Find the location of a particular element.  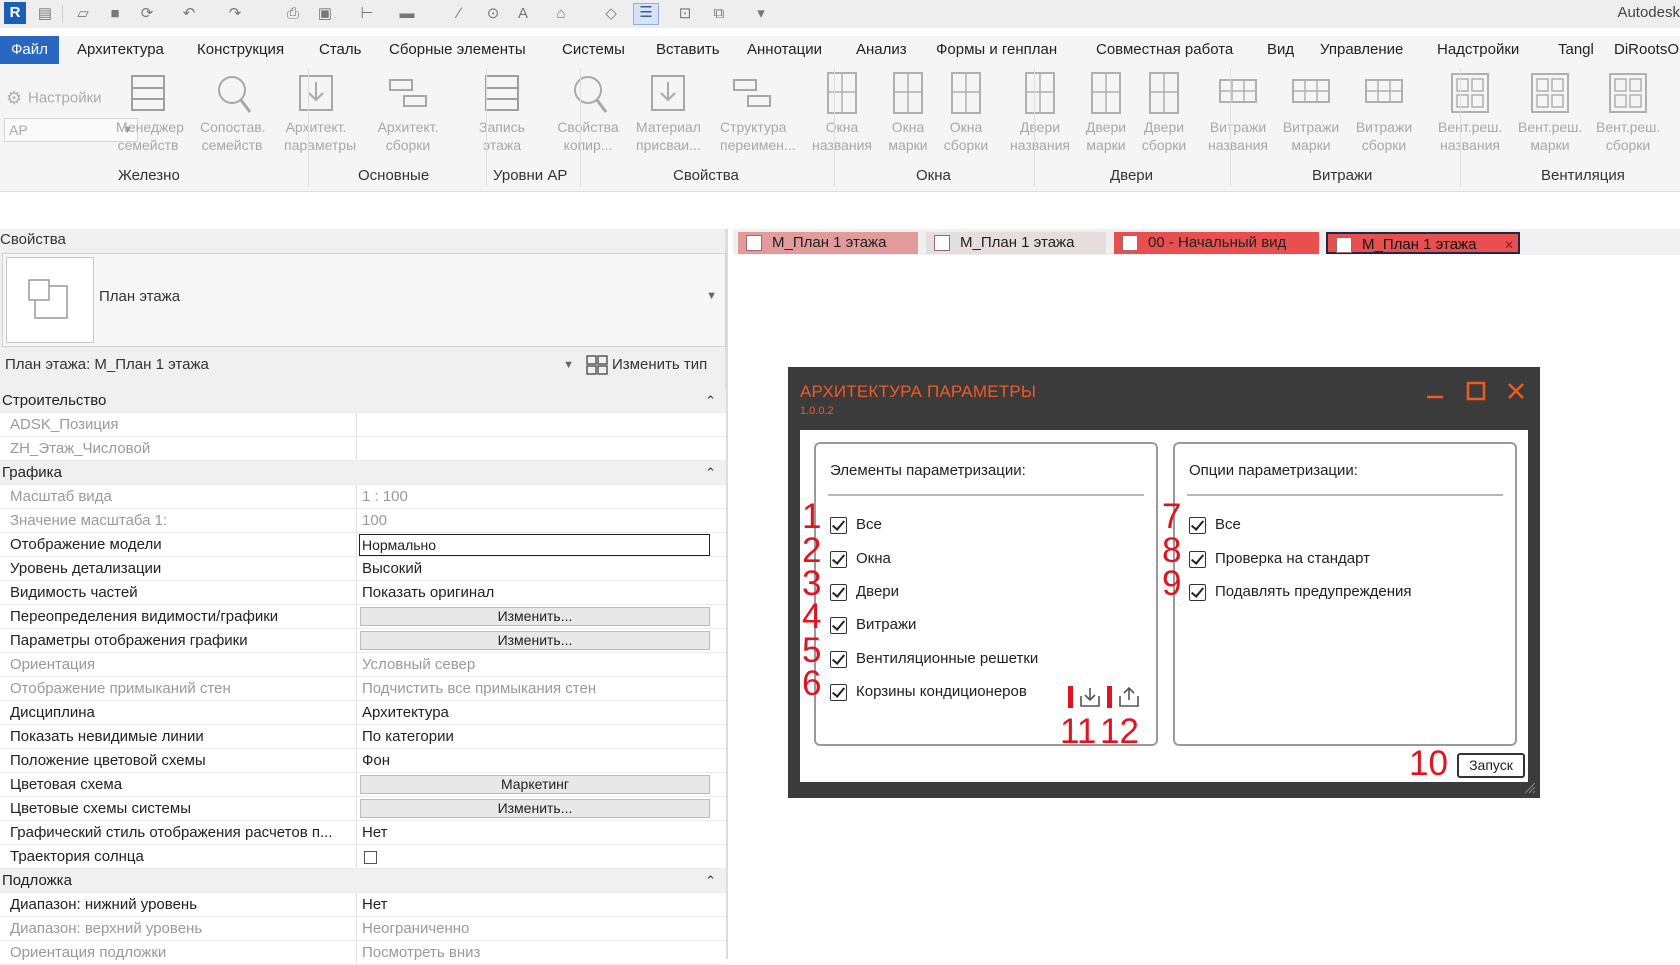

tab-tangl: Tangl is located at coordinates (1576, 50).